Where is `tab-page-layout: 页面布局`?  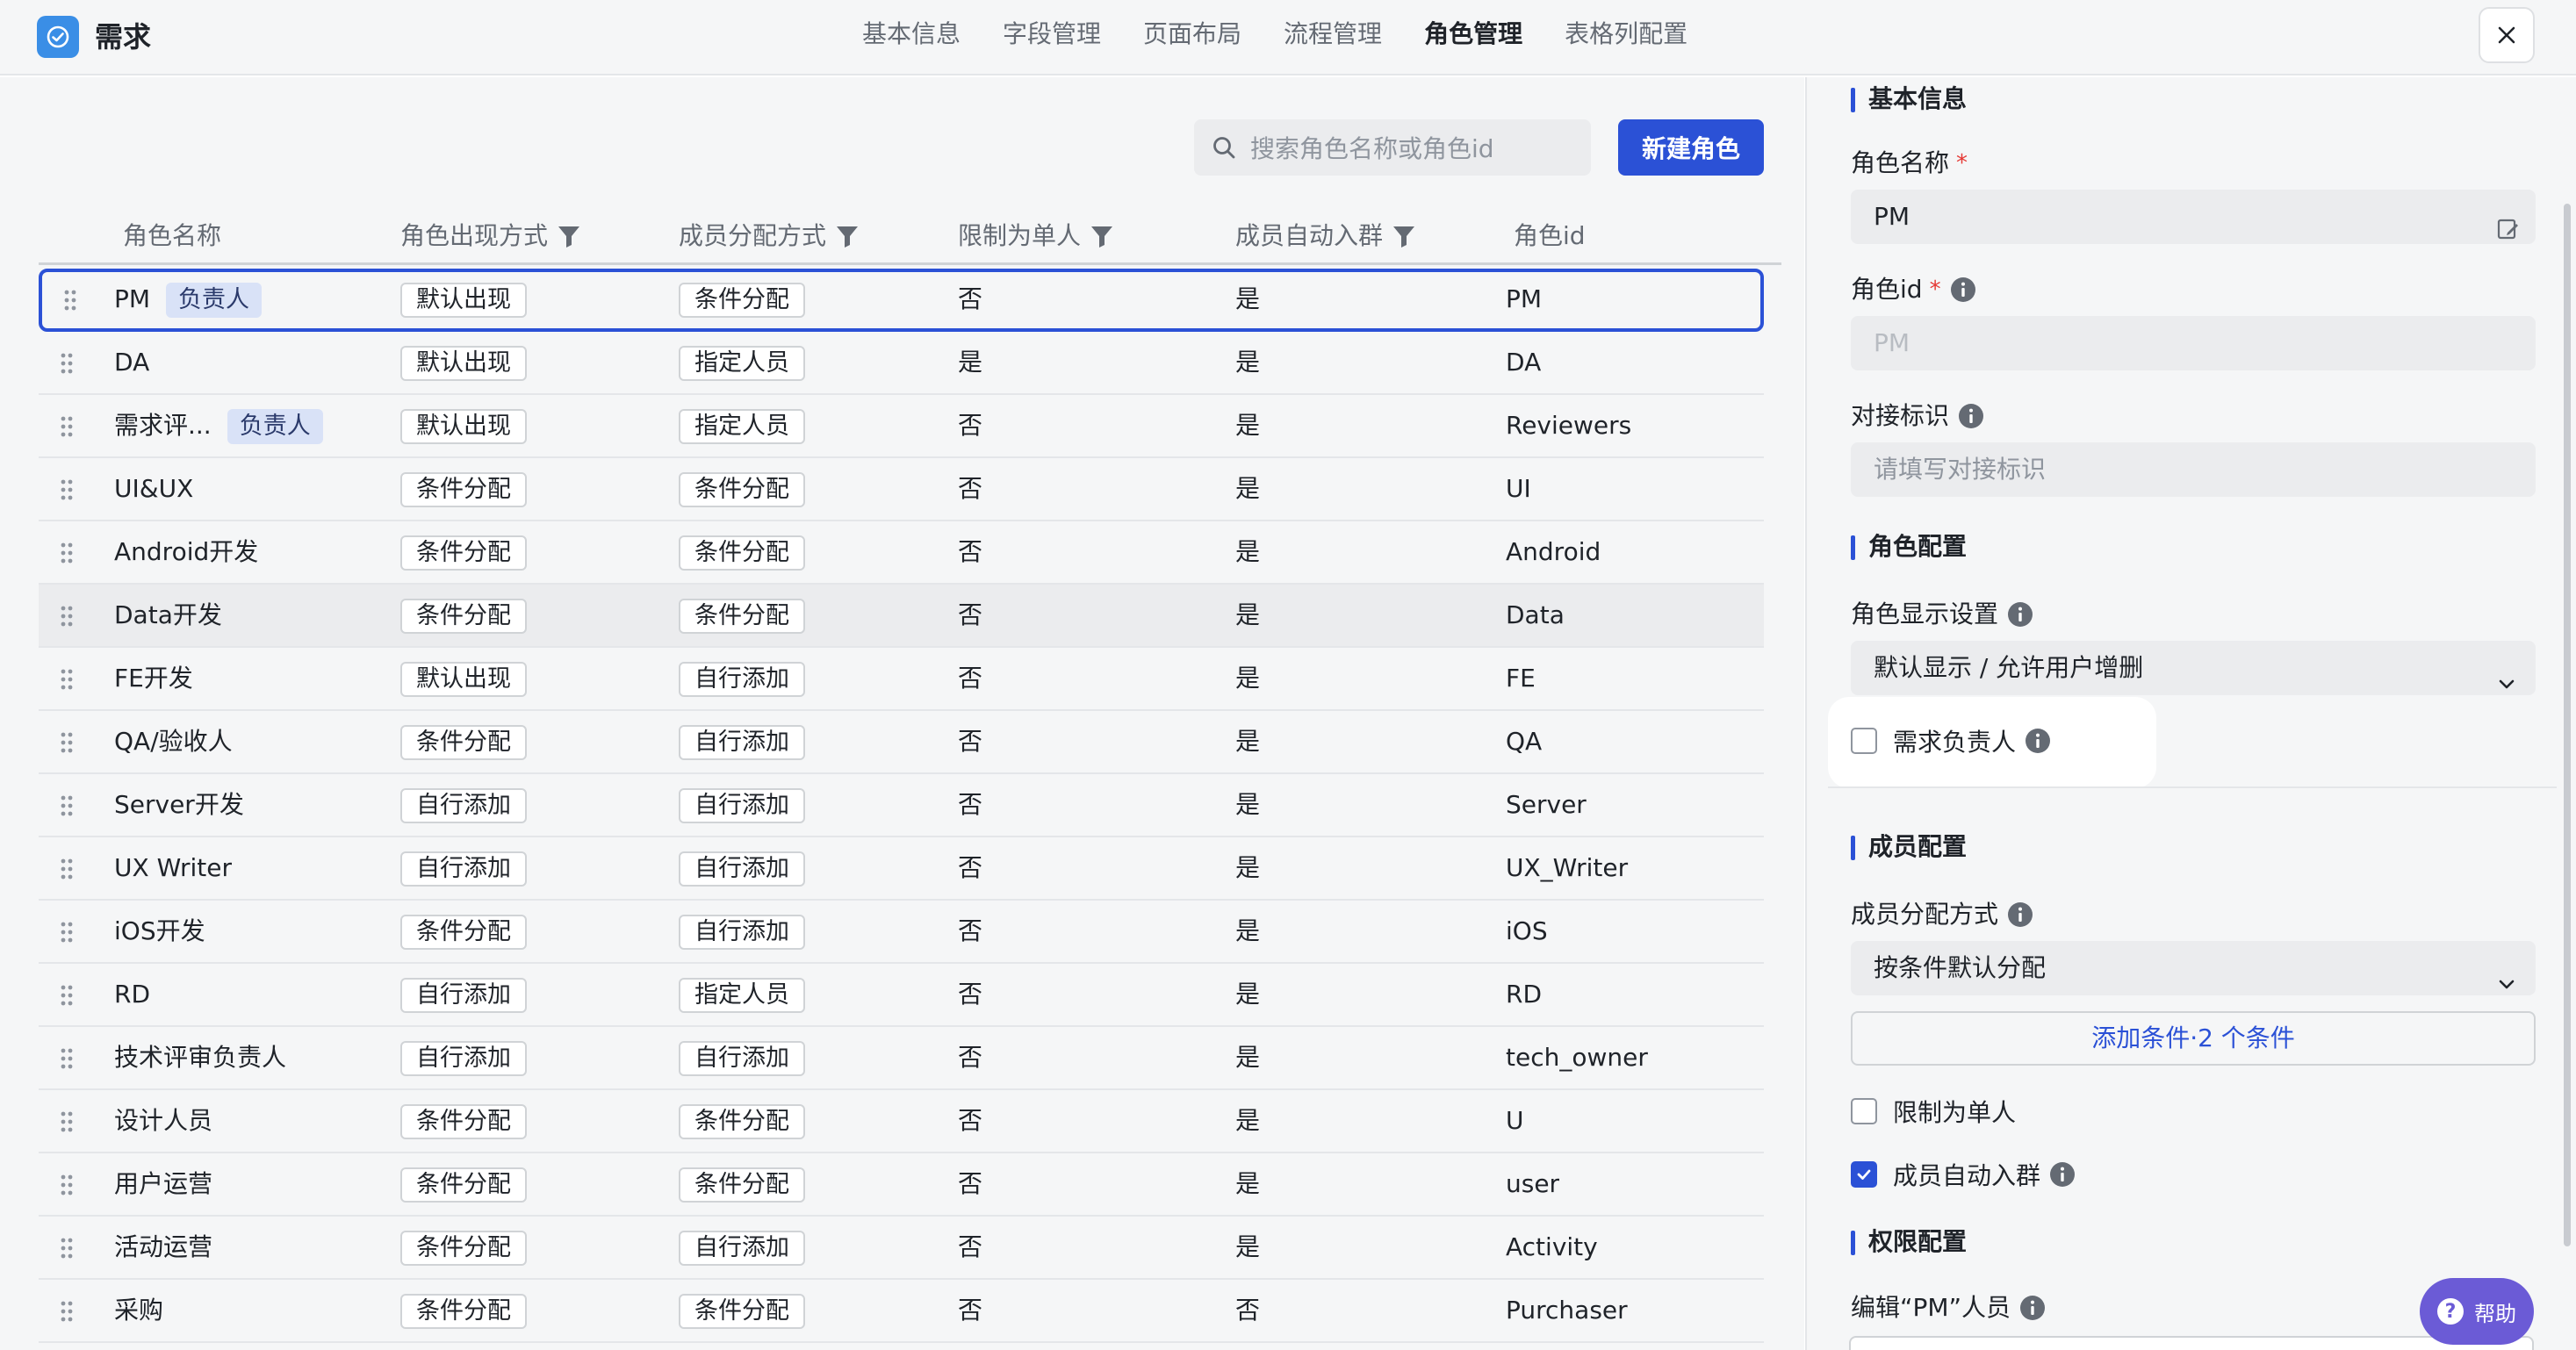
tab-page-layout: 页面布局 is located at coordinates (1192, 37).